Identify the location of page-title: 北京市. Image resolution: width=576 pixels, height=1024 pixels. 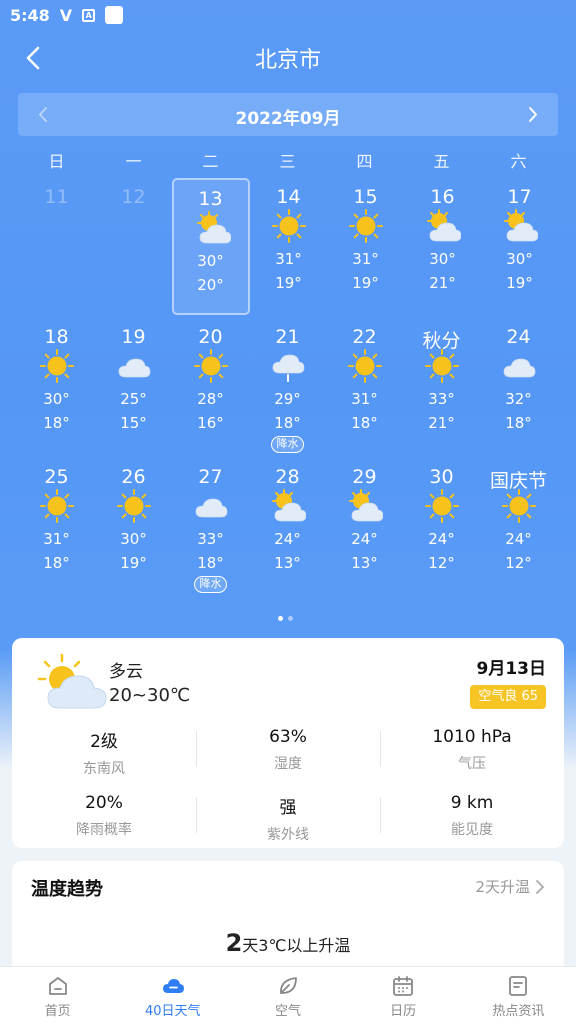
(287, 60).